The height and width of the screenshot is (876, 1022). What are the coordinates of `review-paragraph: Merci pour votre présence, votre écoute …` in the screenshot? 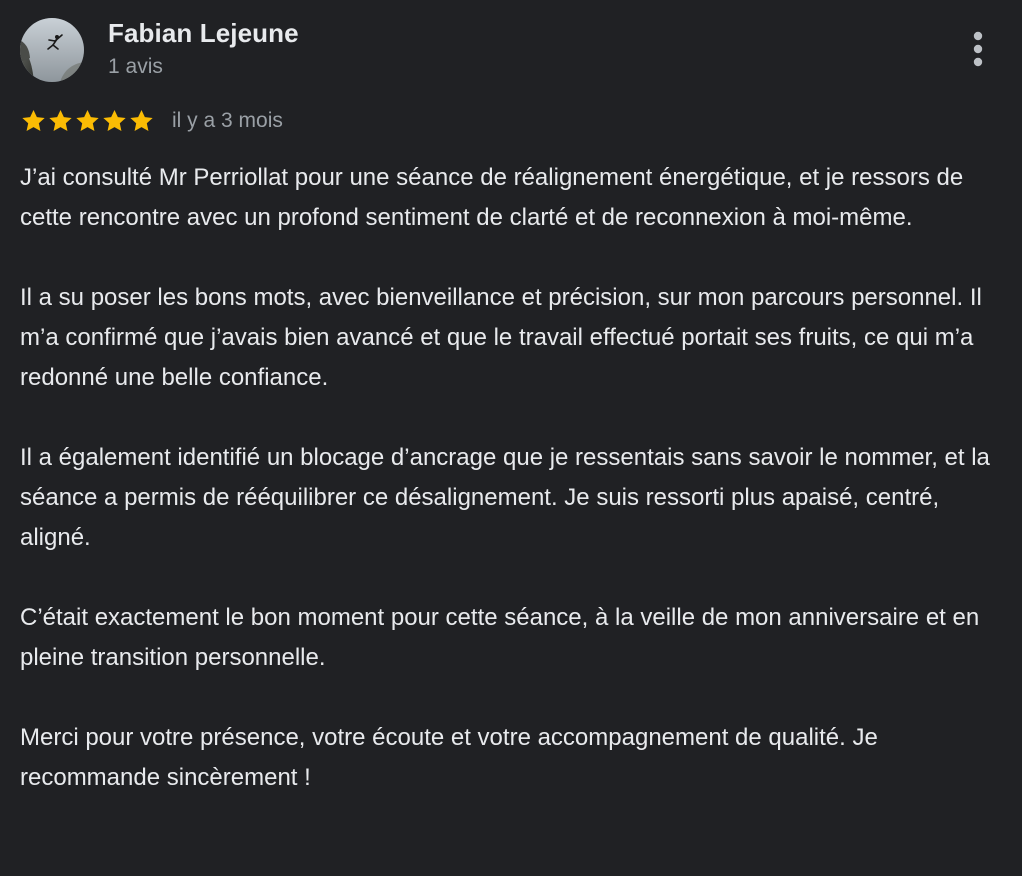 It's located at (449, 757).